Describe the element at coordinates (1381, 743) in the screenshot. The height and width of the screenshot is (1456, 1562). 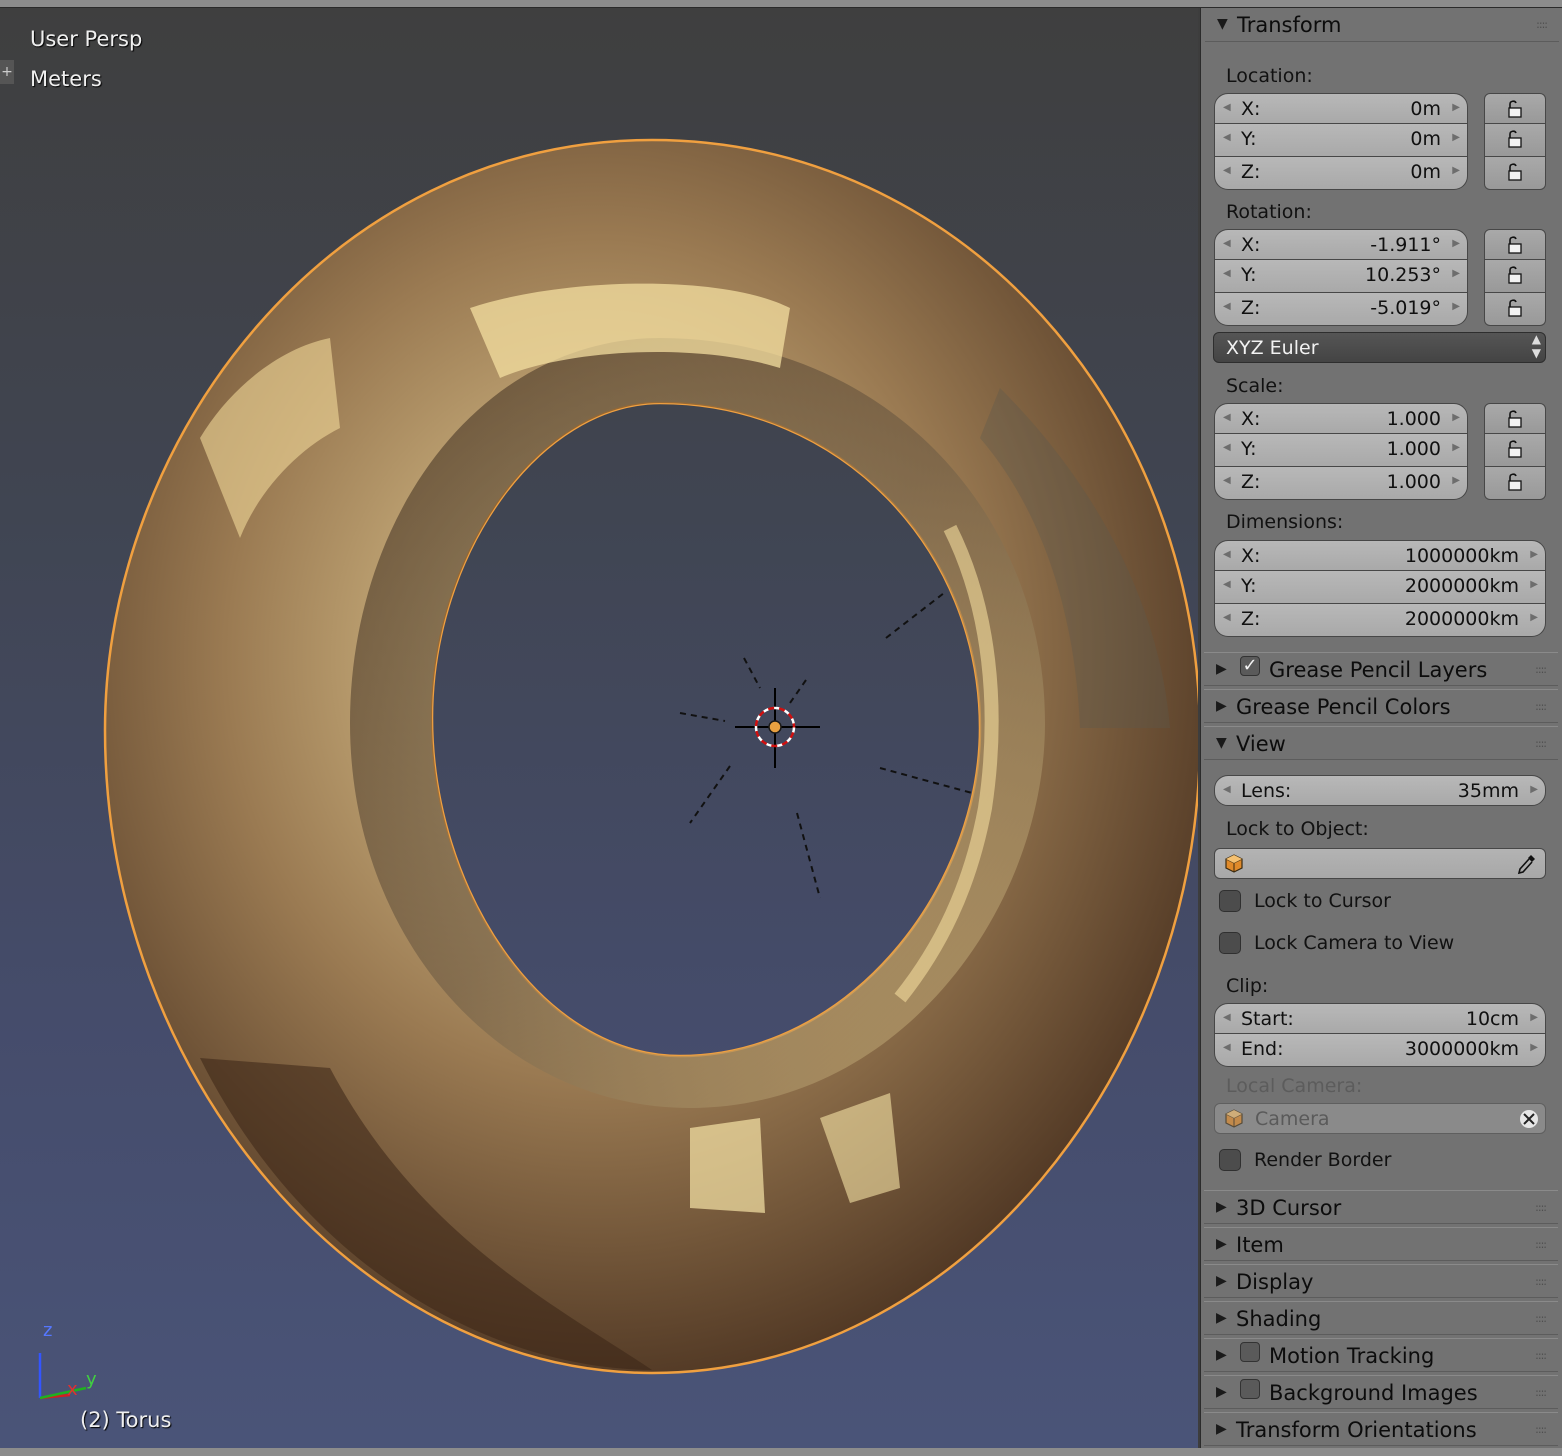
I see `panel-view-header: ▼ View ::::` at that location.